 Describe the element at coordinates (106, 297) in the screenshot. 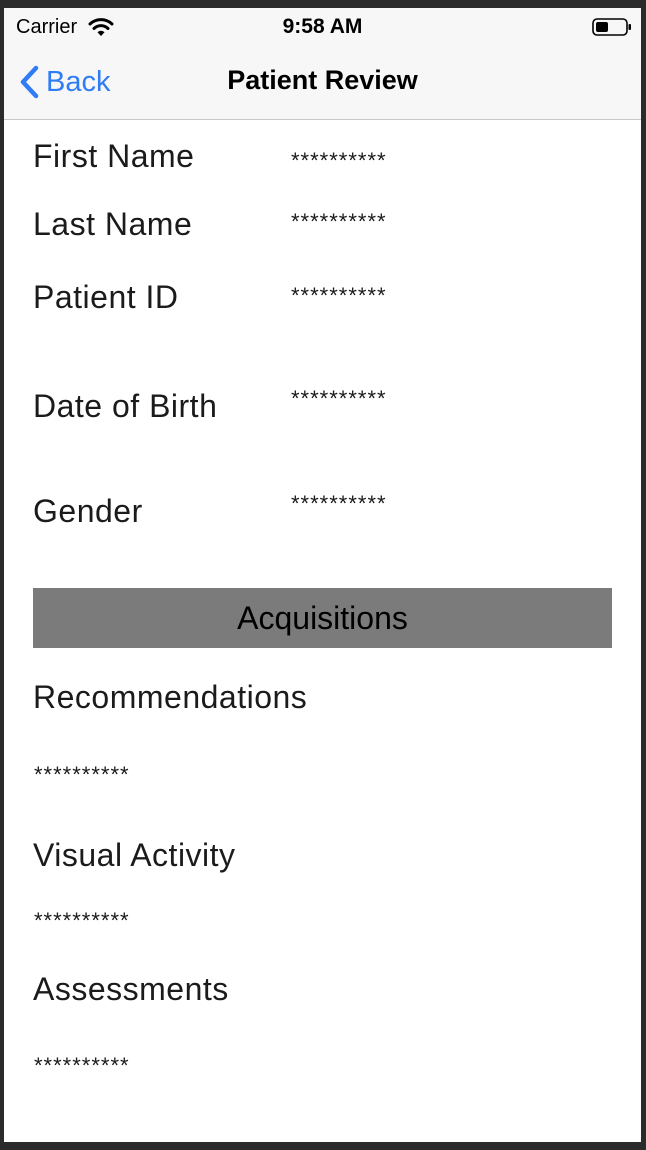

I see `patient-id-label: Patient ID` at that location.